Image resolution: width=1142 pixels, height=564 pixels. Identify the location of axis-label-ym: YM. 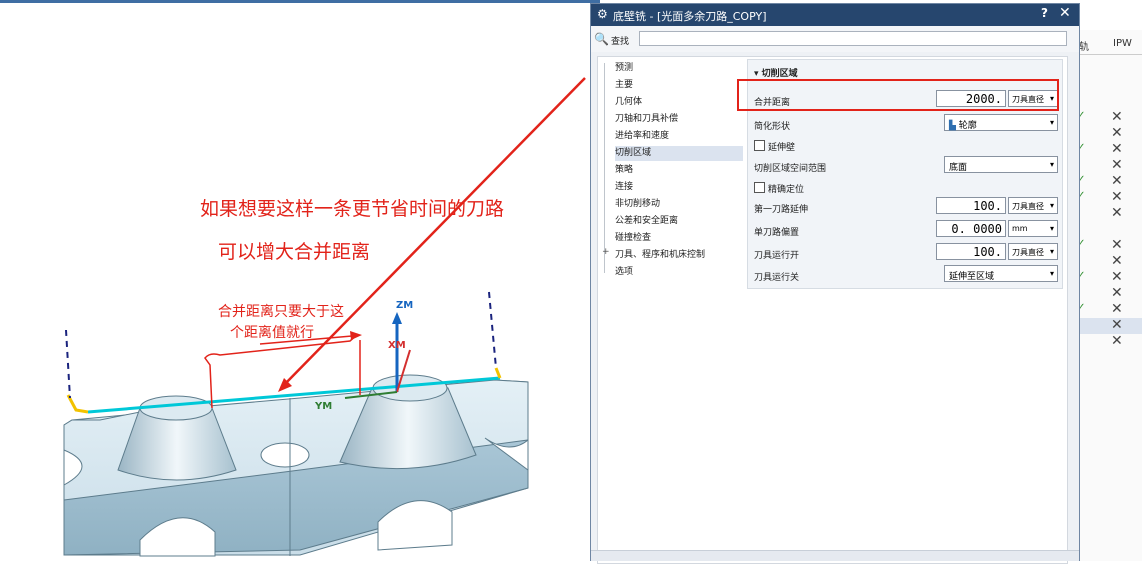
(324, 406).